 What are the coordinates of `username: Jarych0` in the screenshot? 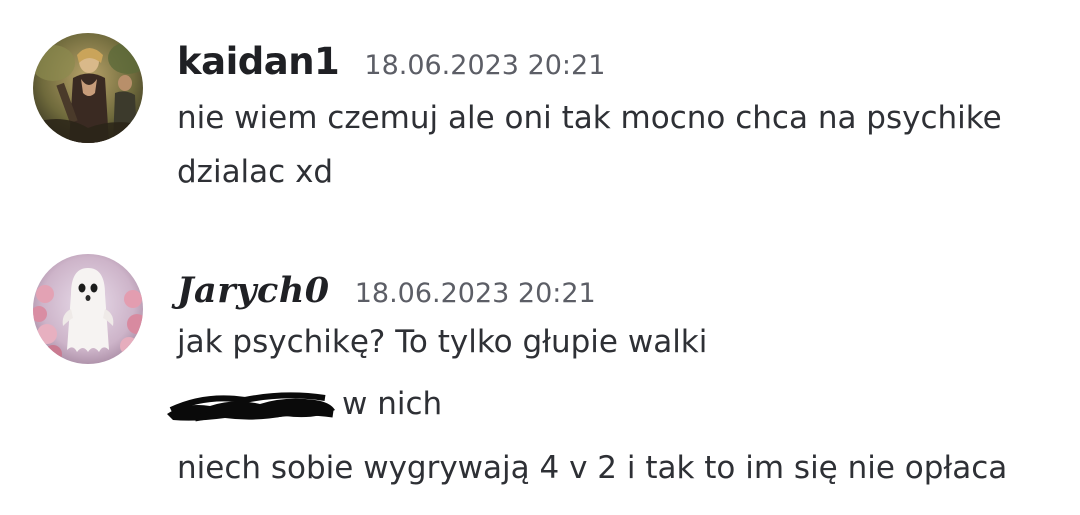 It's located at (253, 290).